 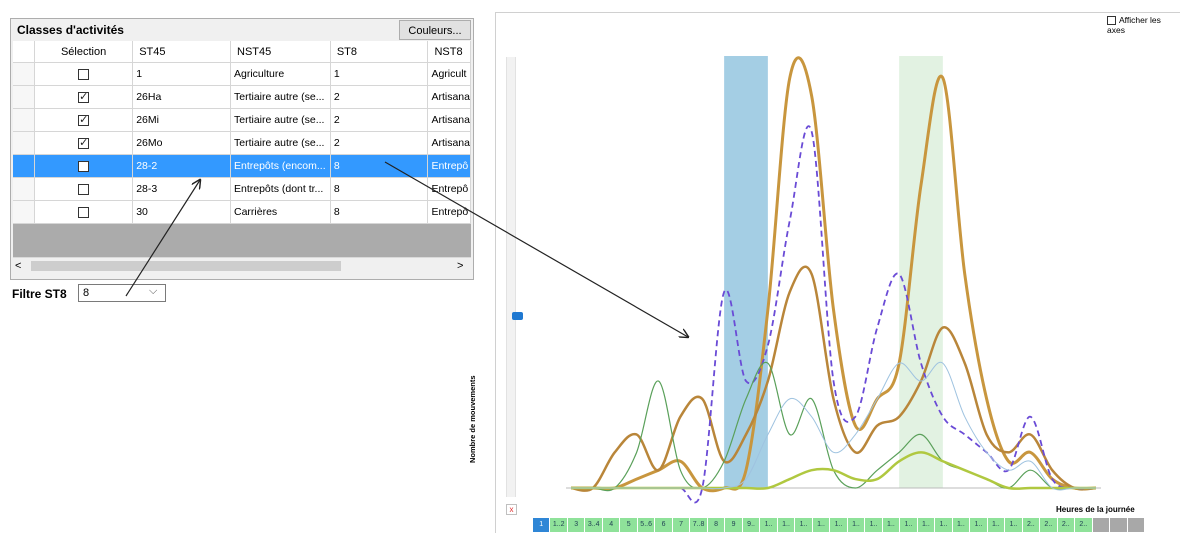 What do you see at coordinates (181, 143) in the screenshot?
I see `cell-st45: 26Mo` at bounding box center [181, 143].